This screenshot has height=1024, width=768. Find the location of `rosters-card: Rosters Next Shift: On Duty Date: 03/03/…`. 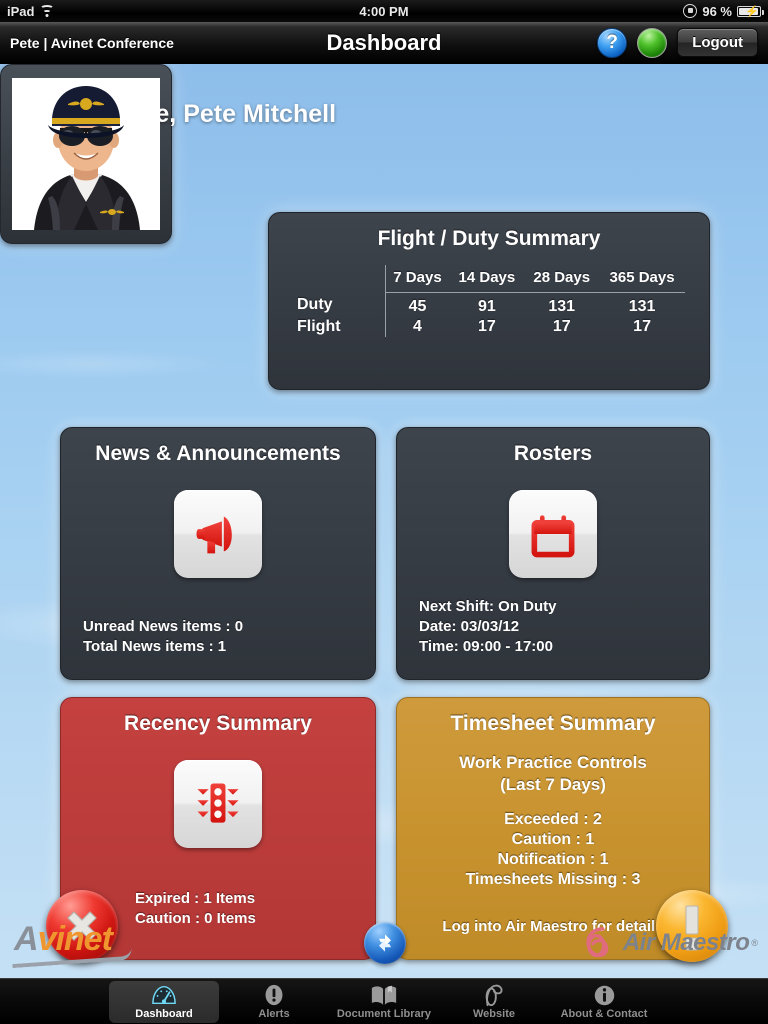

rosters-card: Rosters Next Shift: On Duty Date: 03/03/… is located at coordinates (553, 553).